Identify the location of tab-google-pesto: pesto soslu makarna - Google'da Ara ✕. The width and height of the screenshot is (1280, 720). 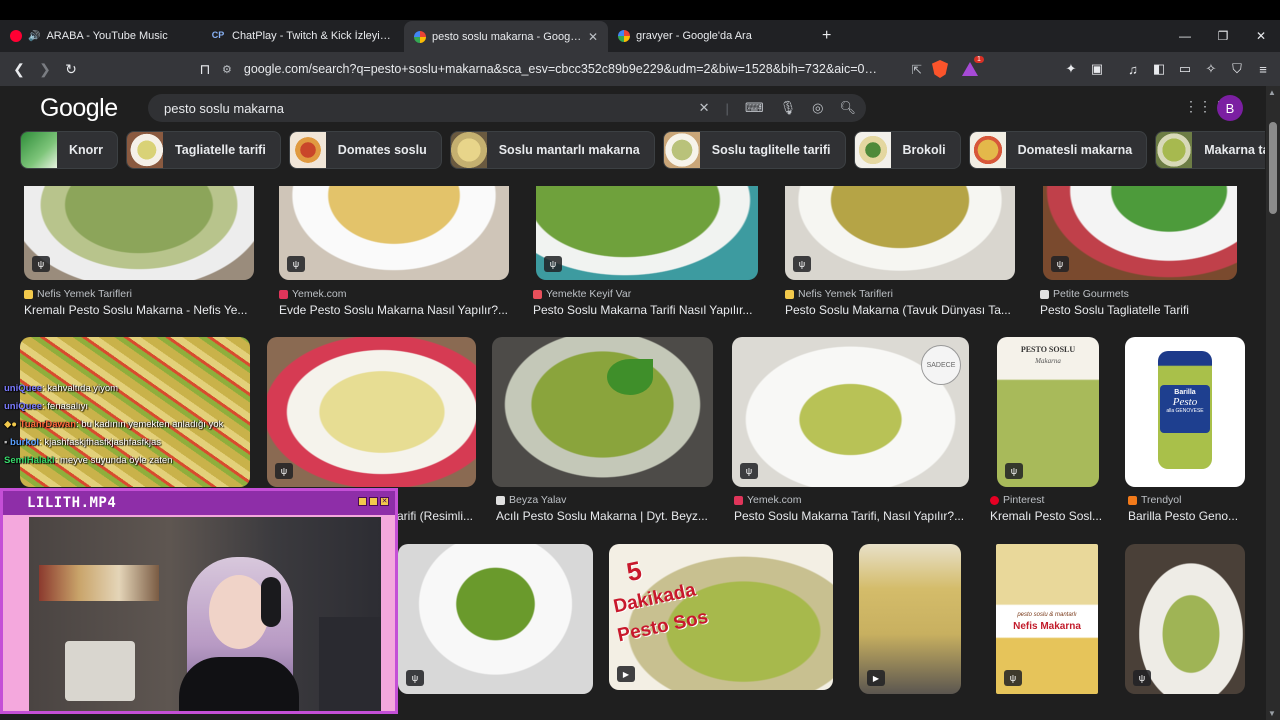
(506, 37).